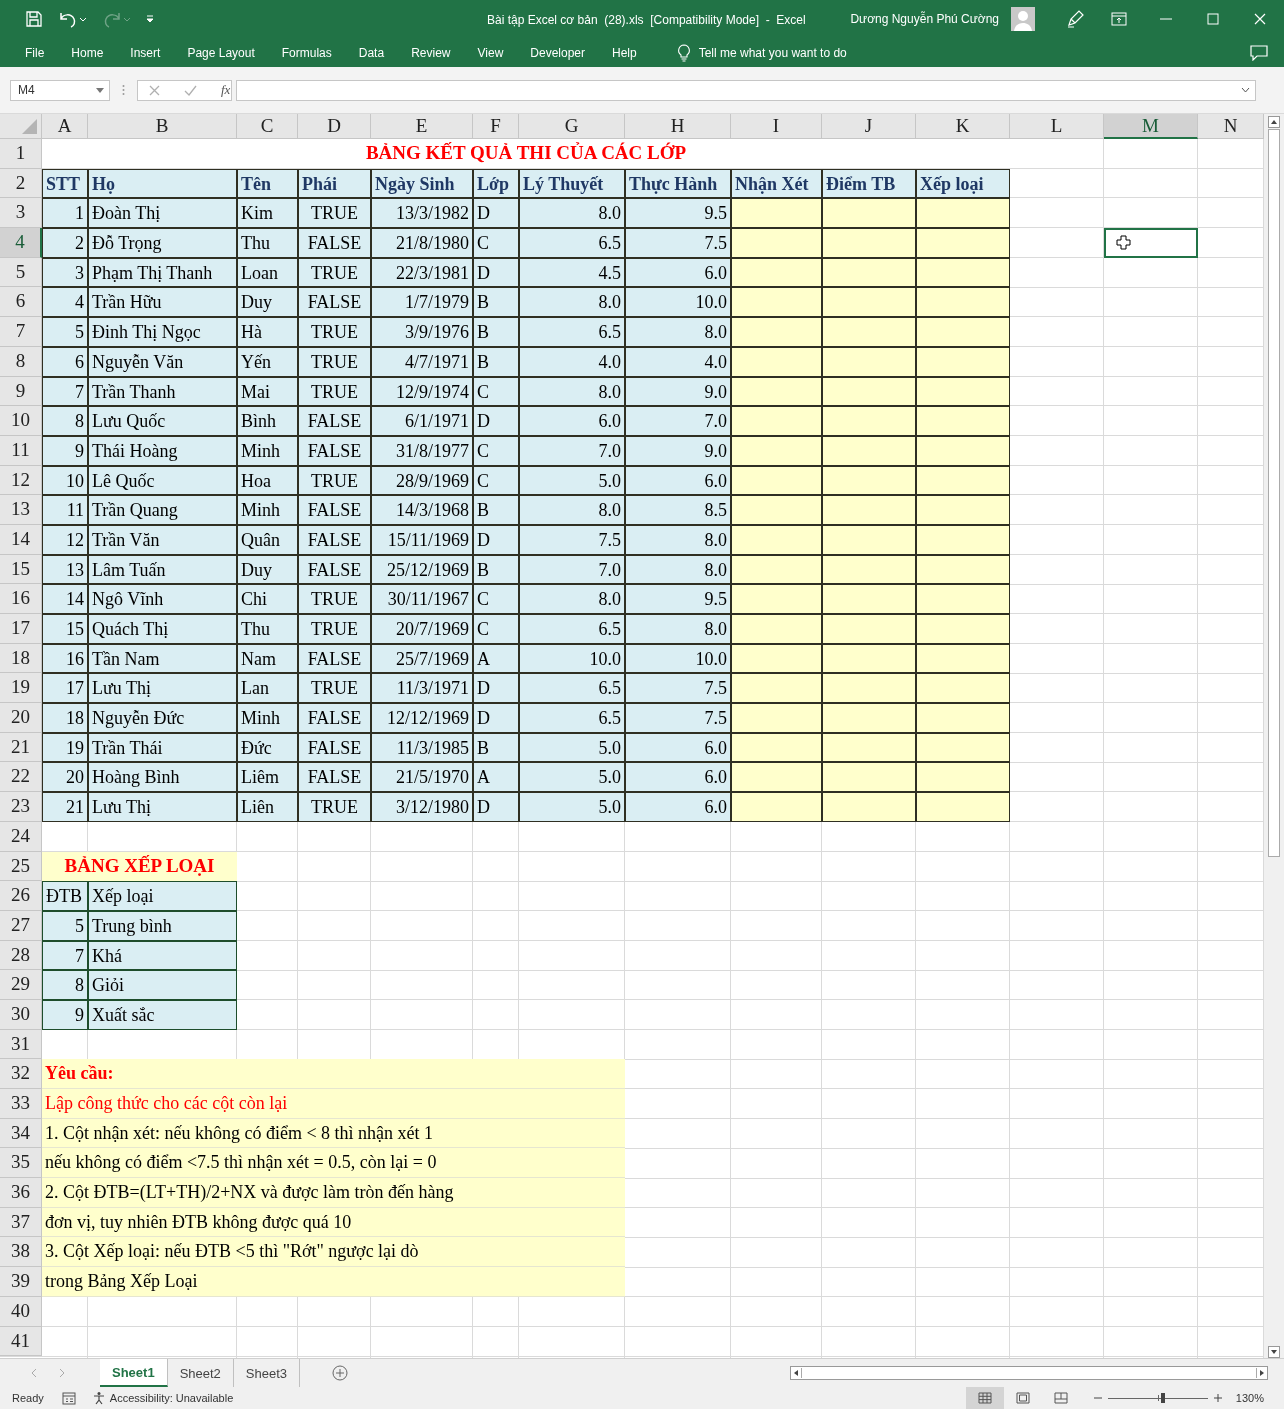  What do you see at coordinates (21, 599) in the screenshot?
I see `row-header: 16` at bounding box center [21, 599].